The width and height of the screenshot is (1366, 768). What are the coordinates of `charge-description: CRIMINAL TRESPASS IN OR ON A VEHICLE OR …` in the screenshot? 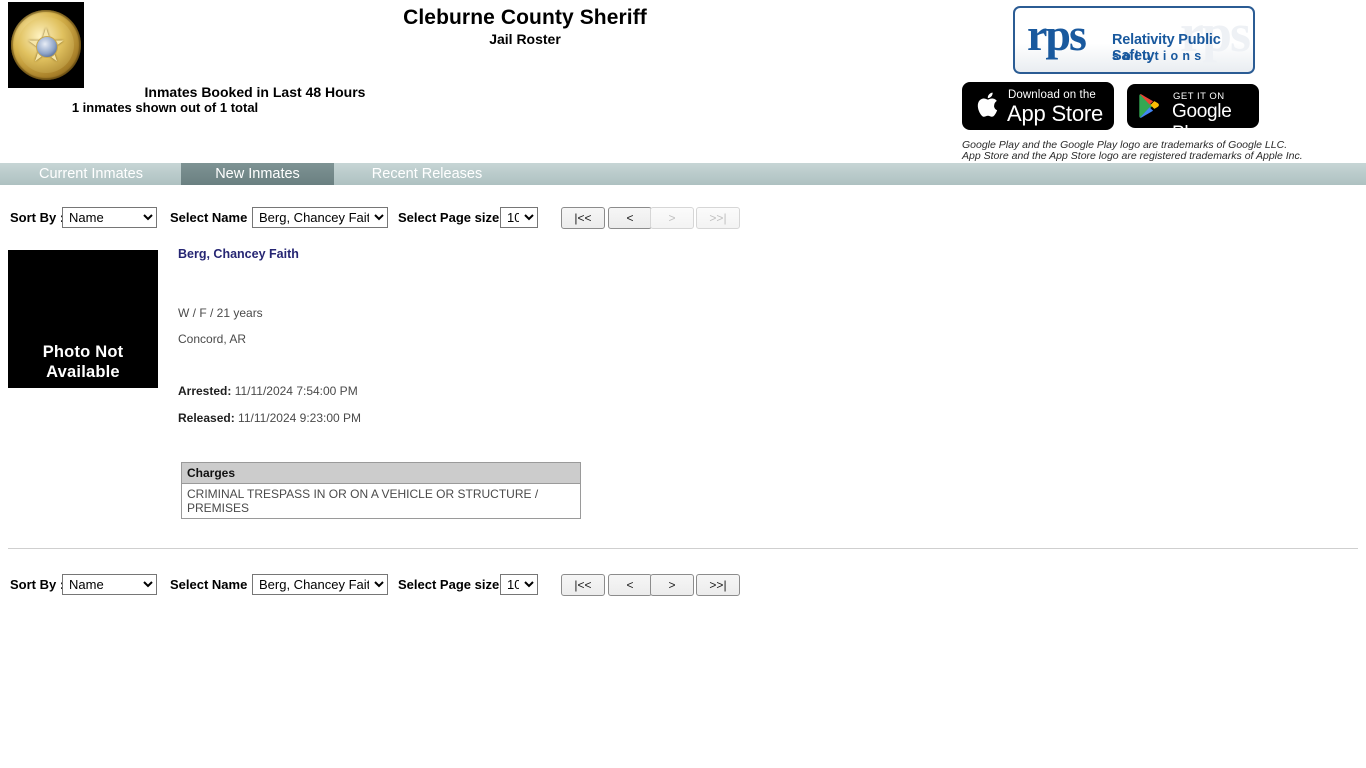 It's located at (381, 501).